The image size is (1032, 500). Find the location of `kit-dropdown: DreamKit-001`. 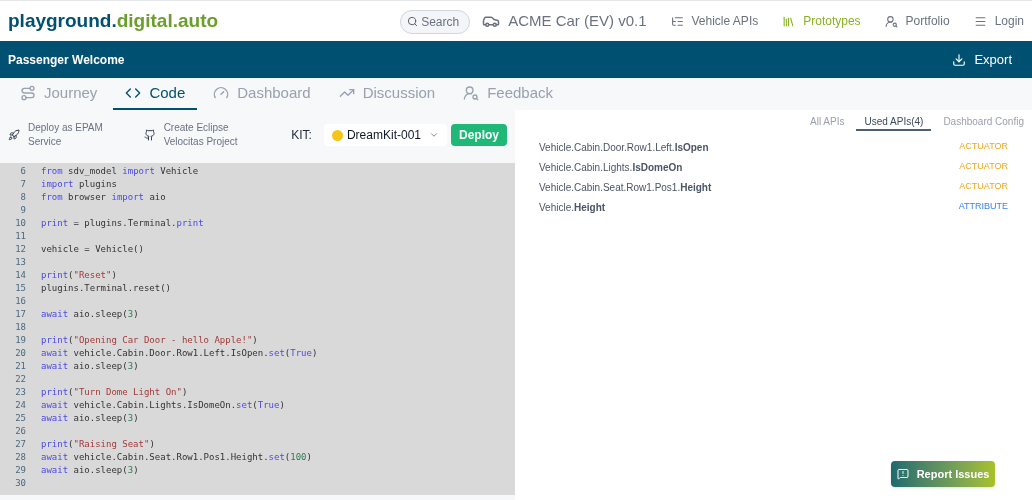

kit-dropdown: DreamKit-001 is located at coordinates (385, 135).